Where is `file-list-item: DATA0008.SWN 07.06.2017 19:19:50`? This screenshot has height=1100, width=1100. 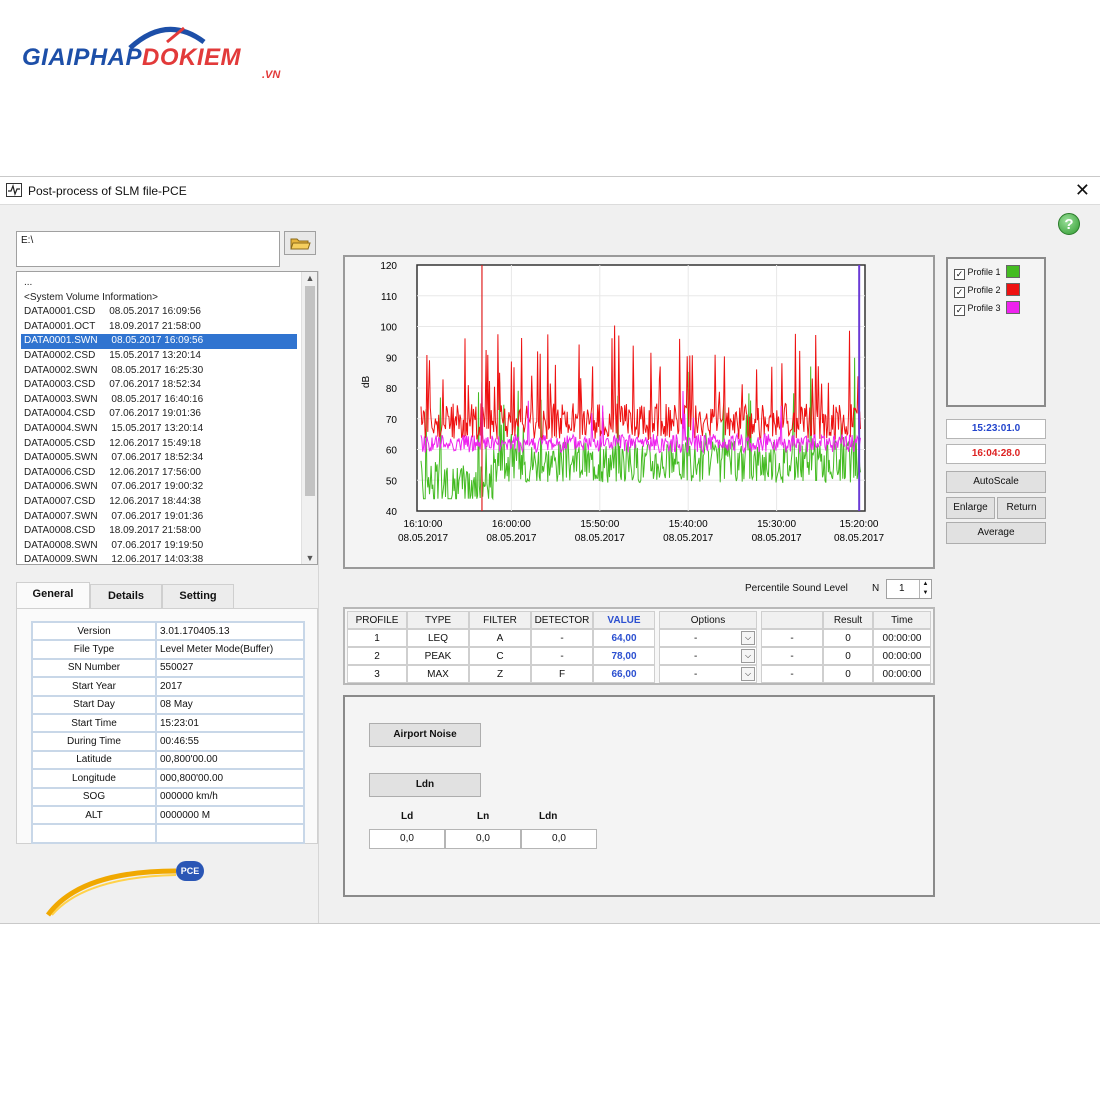 file-list-item: DATA0008.SWN 07.06.2017 19:19:50 is located at coordinates (159, 546).